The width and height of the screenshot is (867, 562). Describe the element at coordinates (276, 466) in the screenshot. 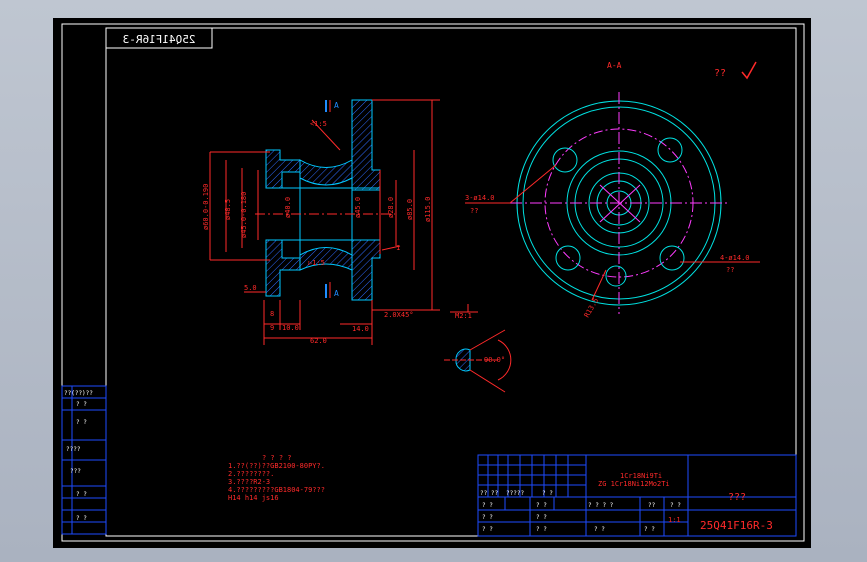

I see `notes-line-1: 1.??(??)??GB2100-80PY?.` at that location.